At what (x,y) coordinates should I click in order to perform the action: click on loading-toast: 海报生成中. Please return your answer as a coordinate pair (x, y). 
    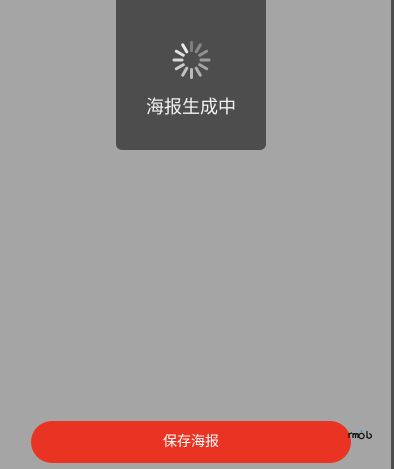
    Looking at the image, I should click on (191, 75).